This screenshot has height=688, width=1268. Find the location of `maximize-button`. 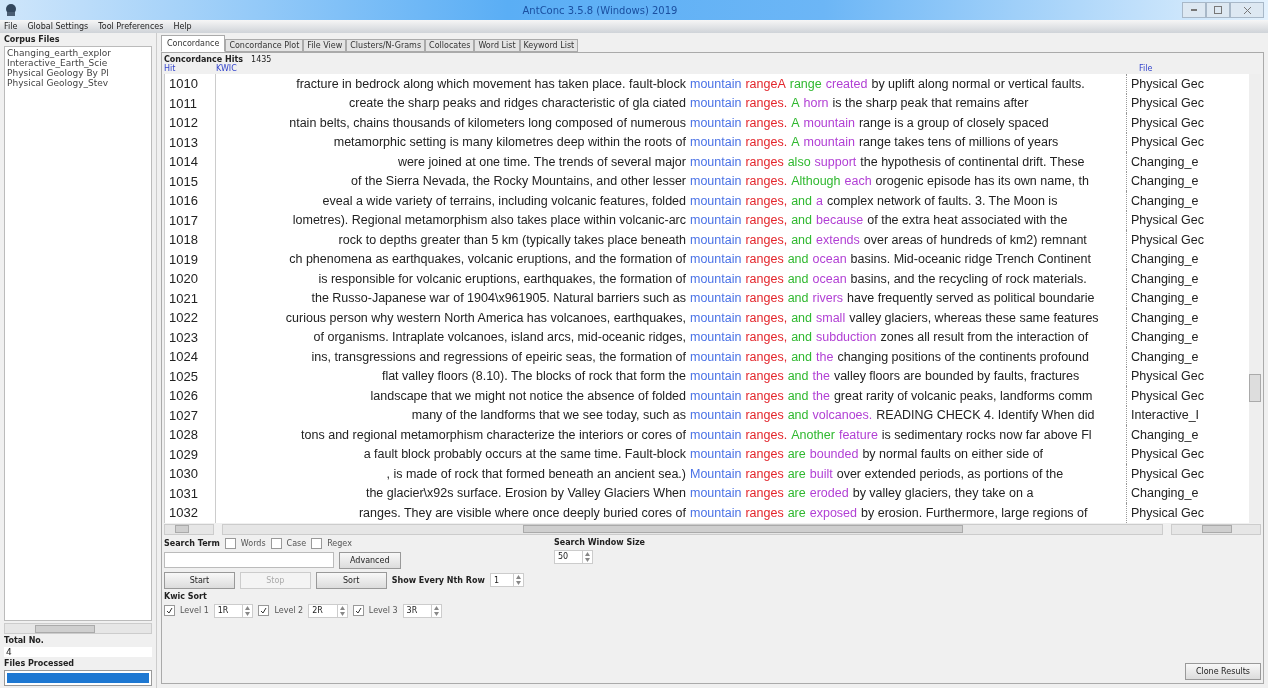

maximize-button is located at coordinates (1218, 10).